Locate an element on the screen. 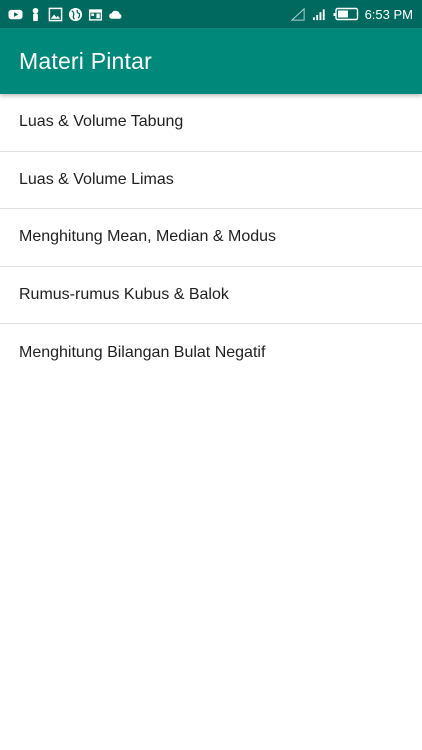 The width and height of the screenshot is (422, 750). list-item: Menghitung Mean, Median & Modus is located at coordinates (211, 238).